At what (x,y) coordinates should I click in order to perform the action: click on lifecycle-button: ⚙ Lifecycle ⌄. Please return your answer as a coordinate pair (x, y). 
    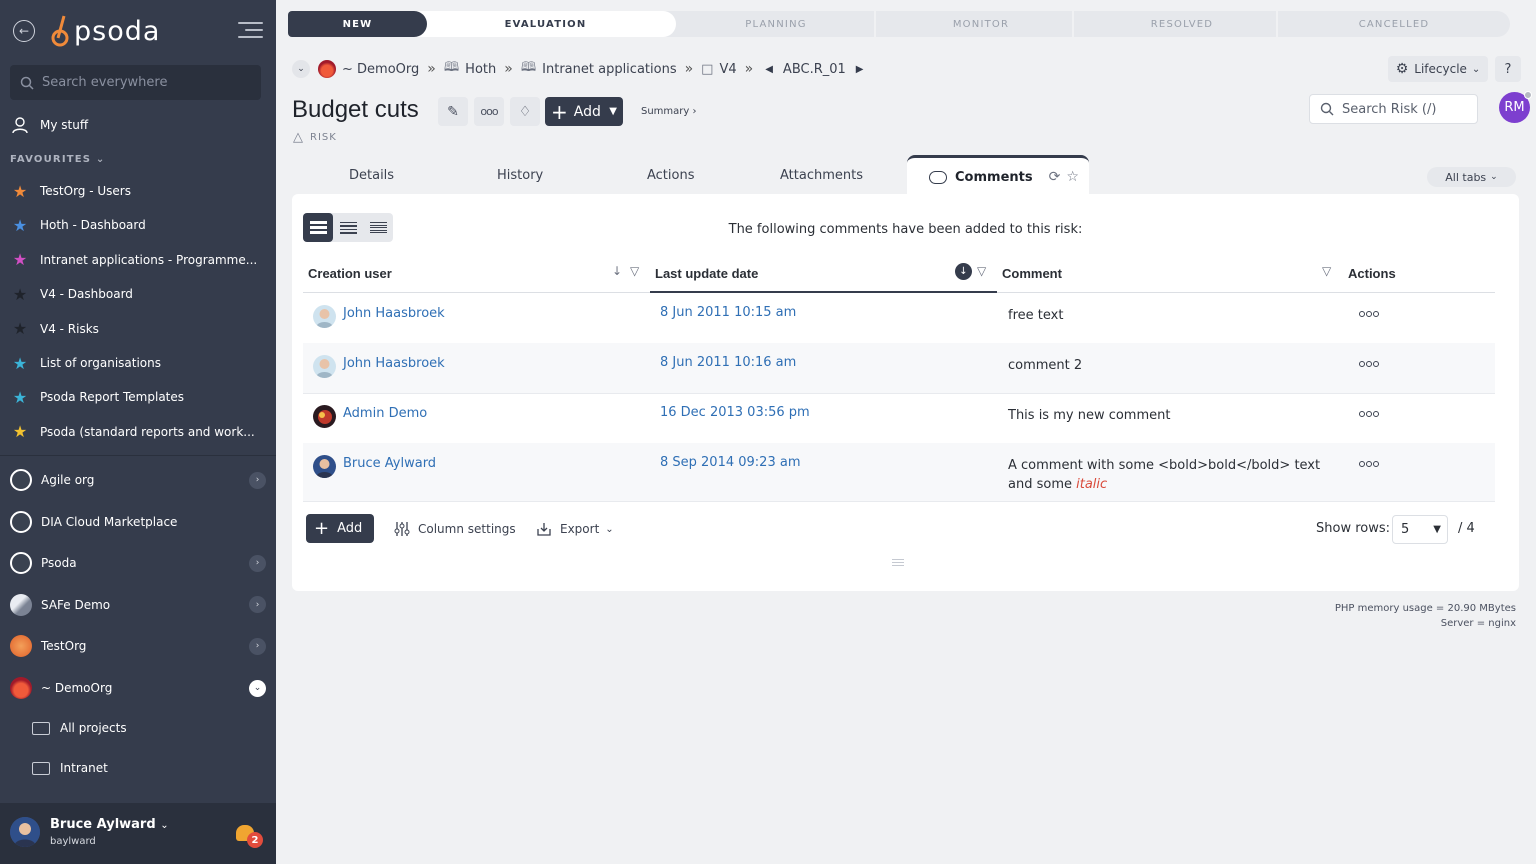
    Looking at the image, I should click on (1438, 69).